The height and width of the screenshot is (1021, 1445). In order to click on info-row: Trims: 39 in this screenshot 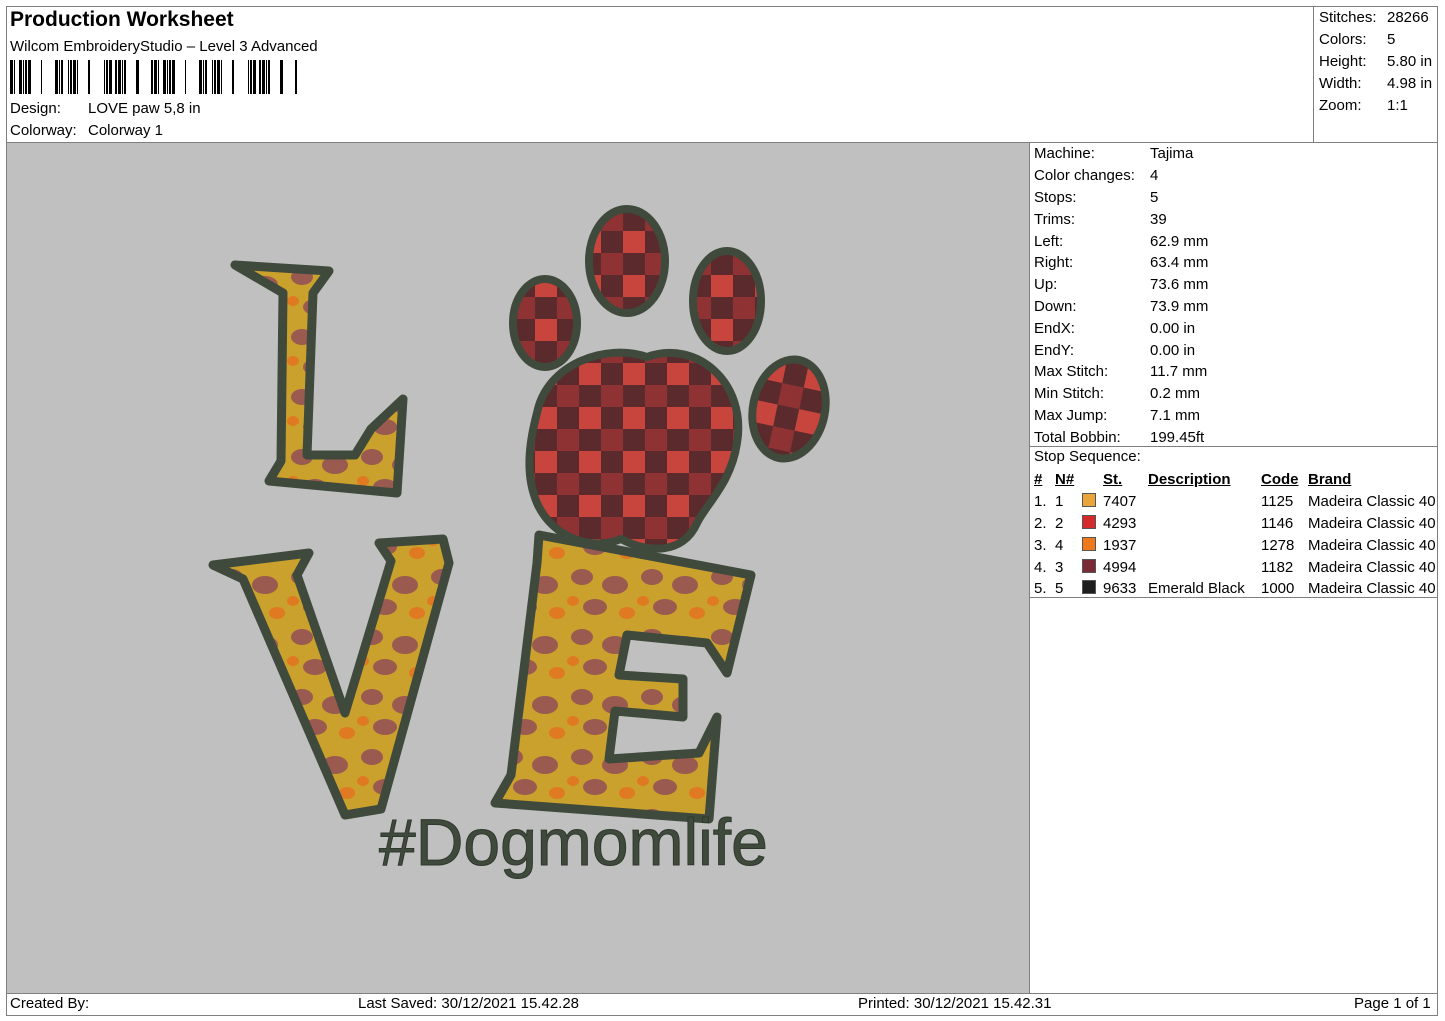, I will do `click(1121, 219)`.